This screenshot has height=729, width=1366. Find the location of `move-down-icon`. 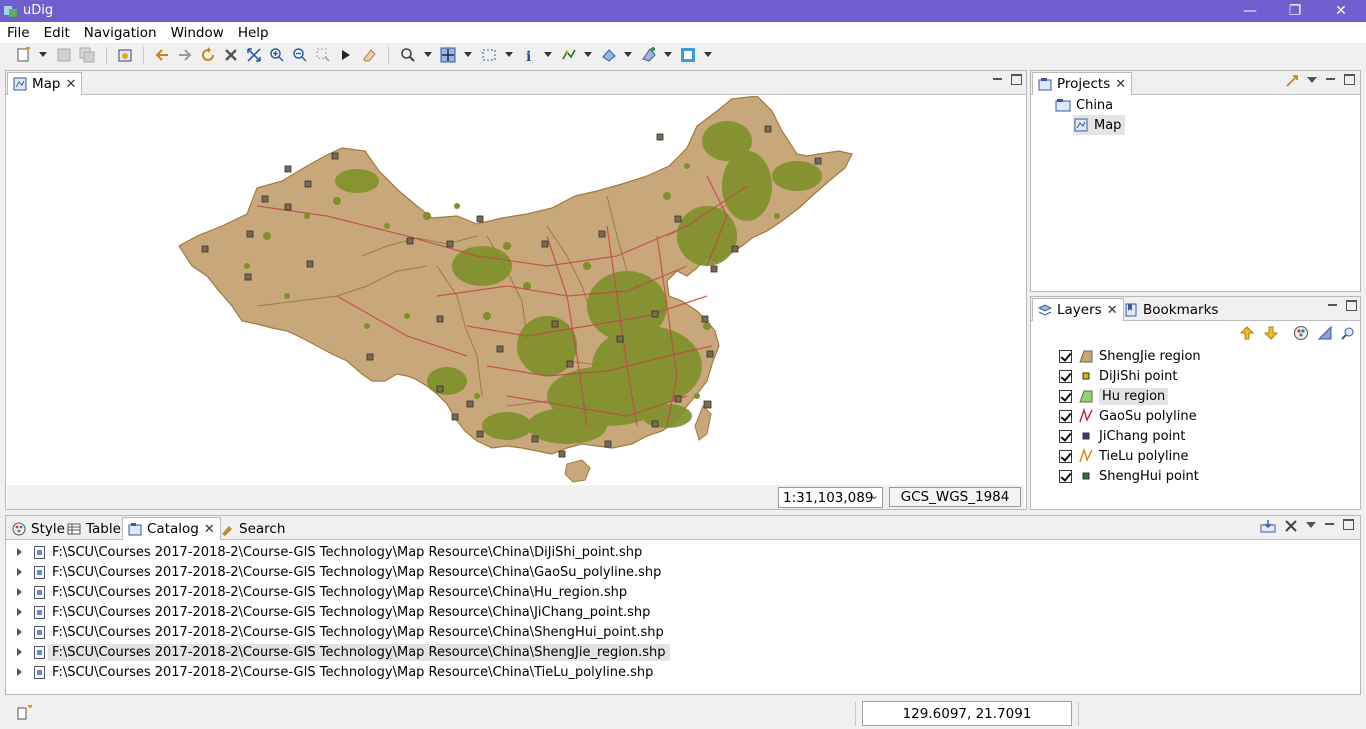

move-down-icon is located at coordinates (1271, 333).